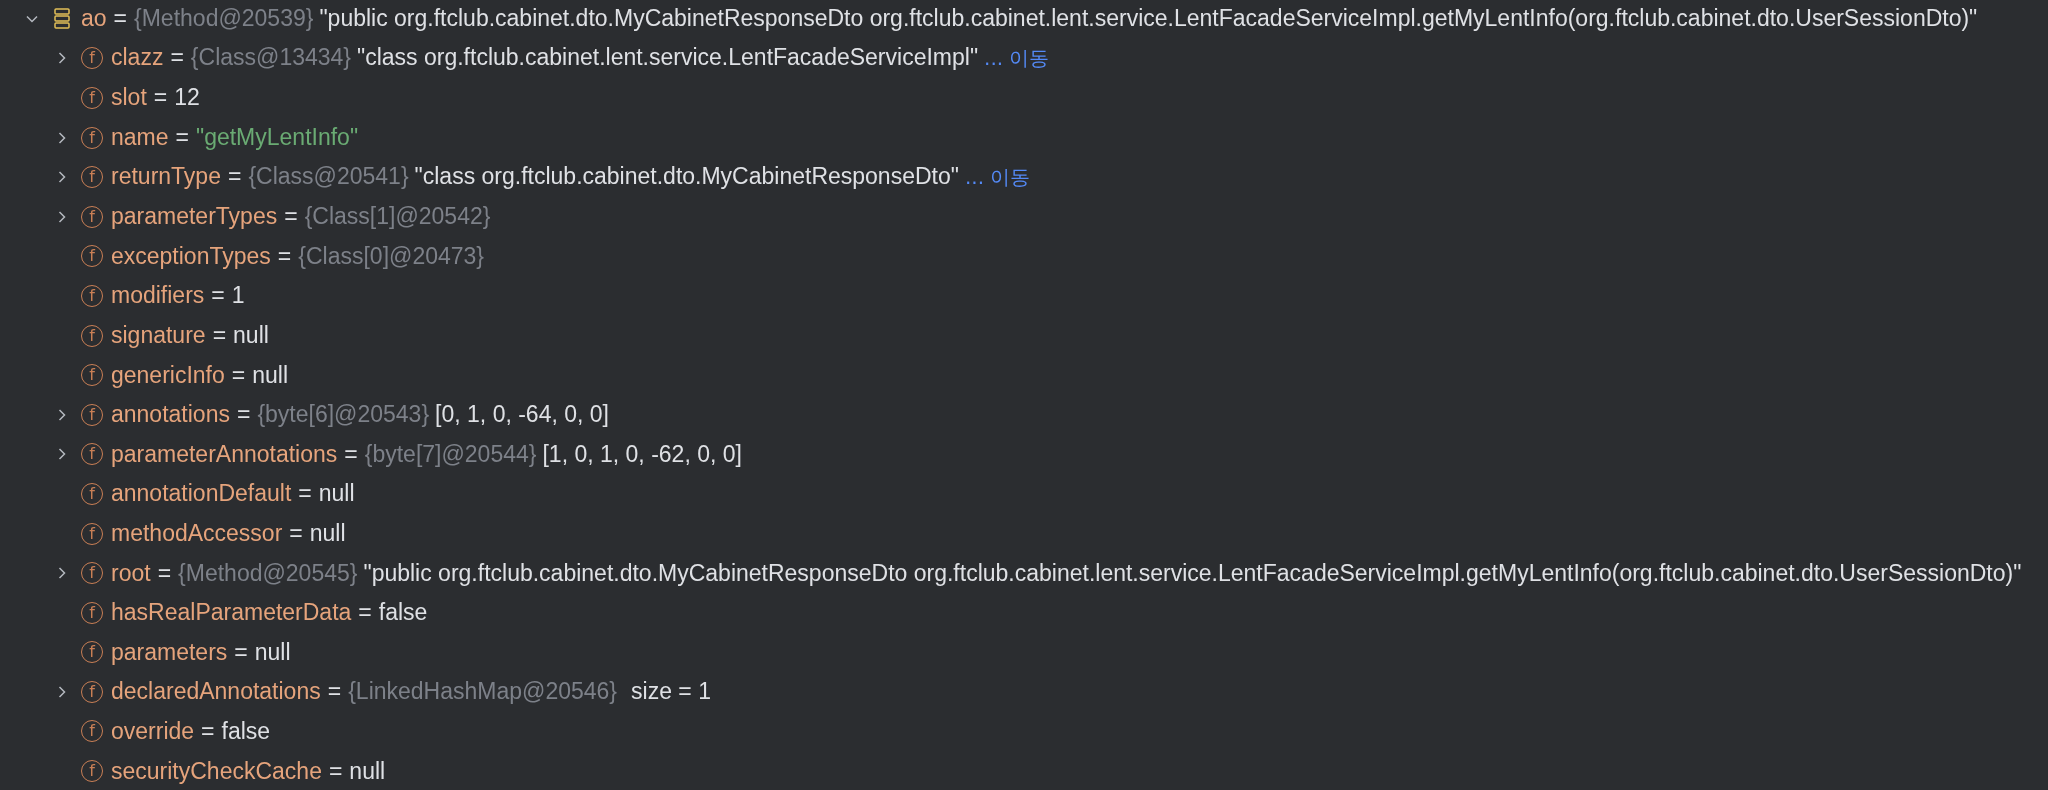 This screenshot has height=790, width=2048. I want to click on variable-name: returnType, so click(166, 177).